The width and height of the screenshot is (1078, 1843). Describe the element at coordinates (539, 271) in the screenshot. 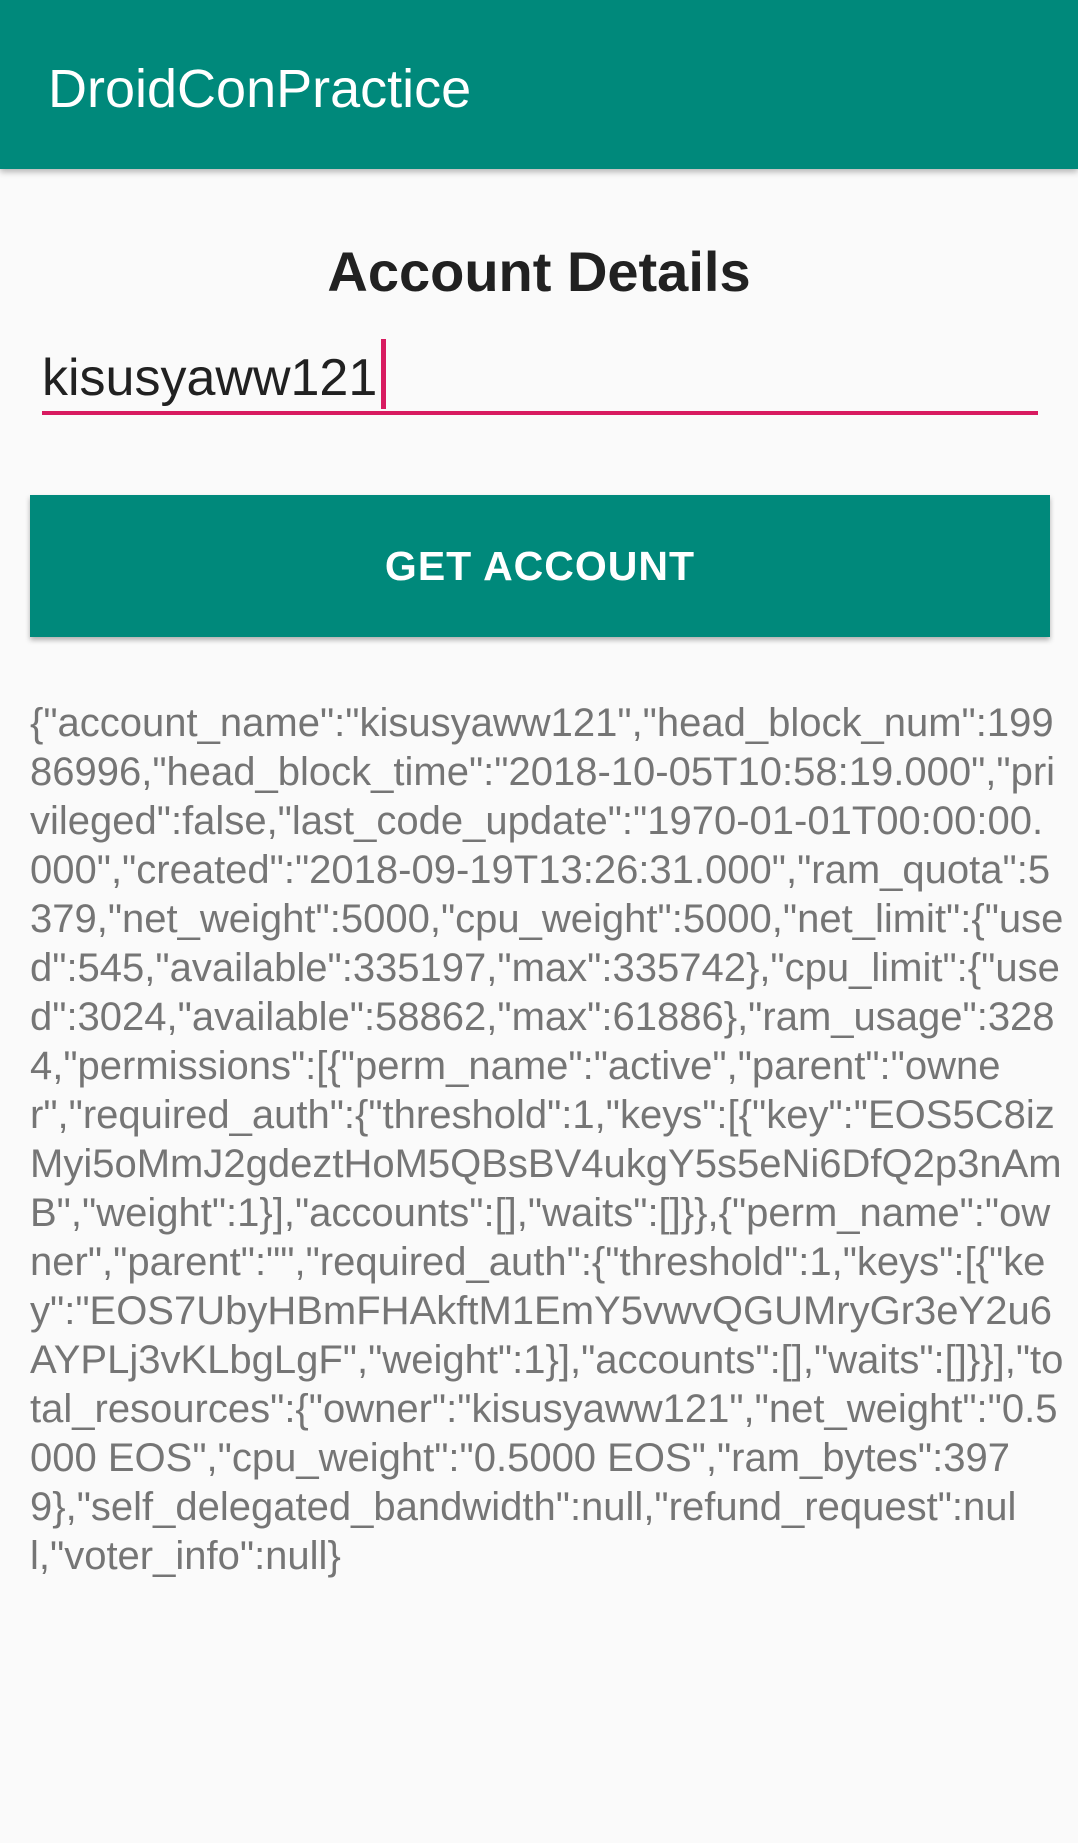

I see `page-title: Account Details` at that location.